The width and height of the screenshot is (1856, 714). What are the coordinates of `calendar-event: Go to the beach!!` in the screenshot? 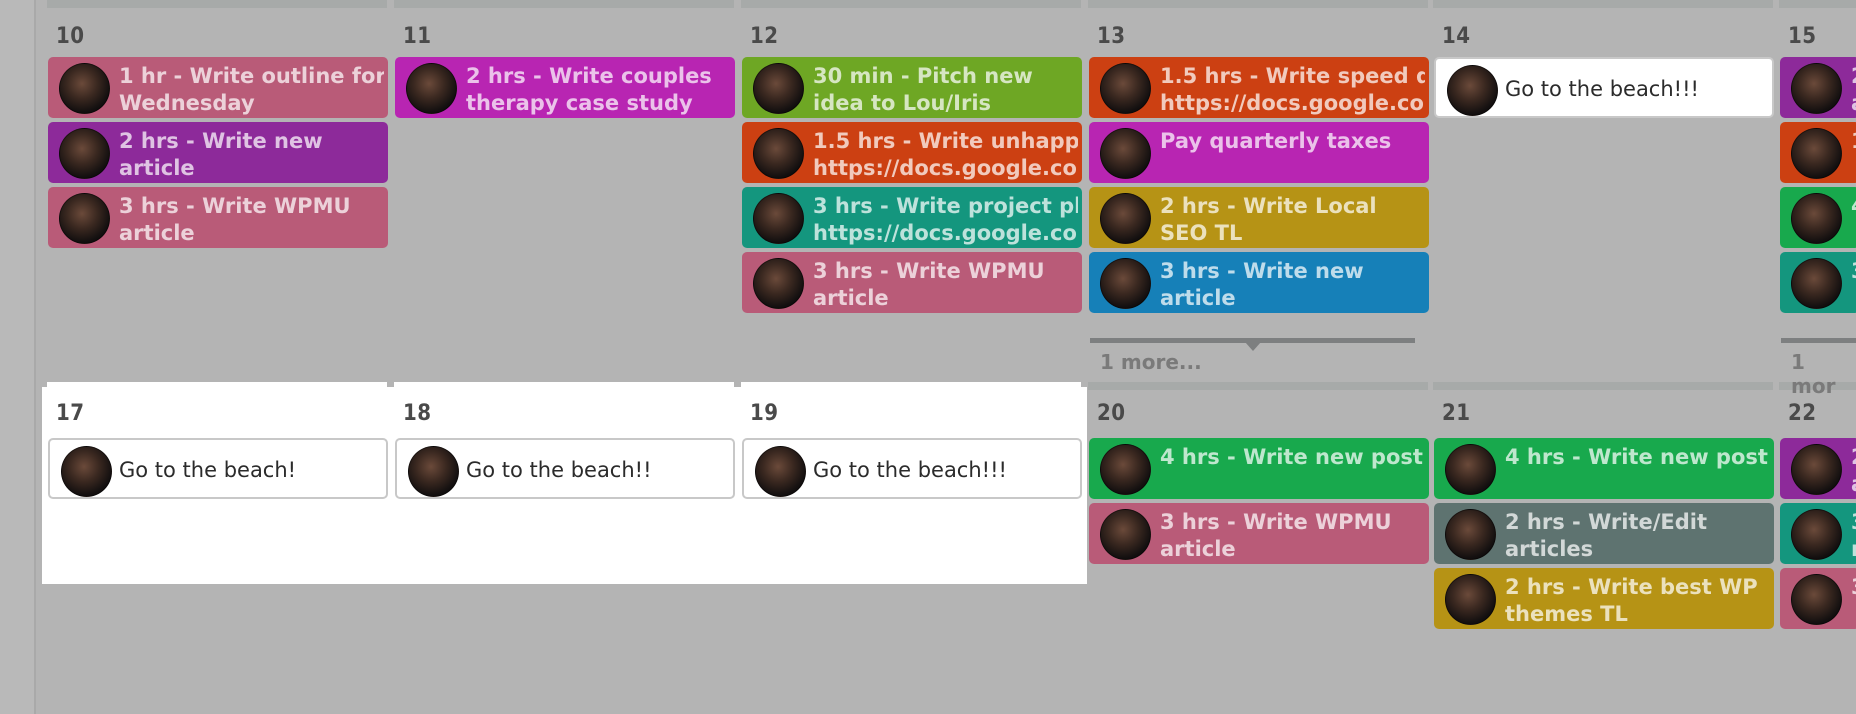 It's located at (565, 468).